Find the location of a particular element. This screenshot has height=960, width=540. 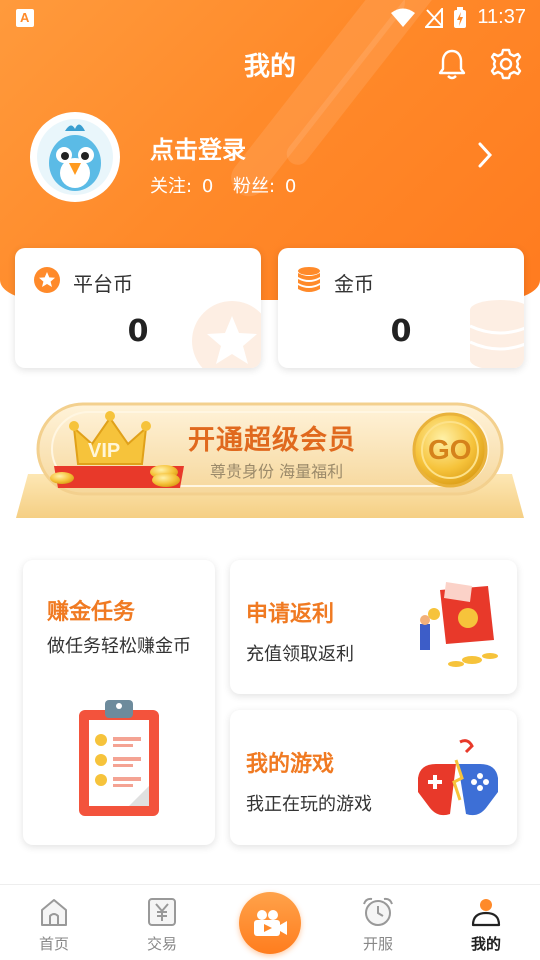

chevron-right-icon is located at coordinates (485, 155).